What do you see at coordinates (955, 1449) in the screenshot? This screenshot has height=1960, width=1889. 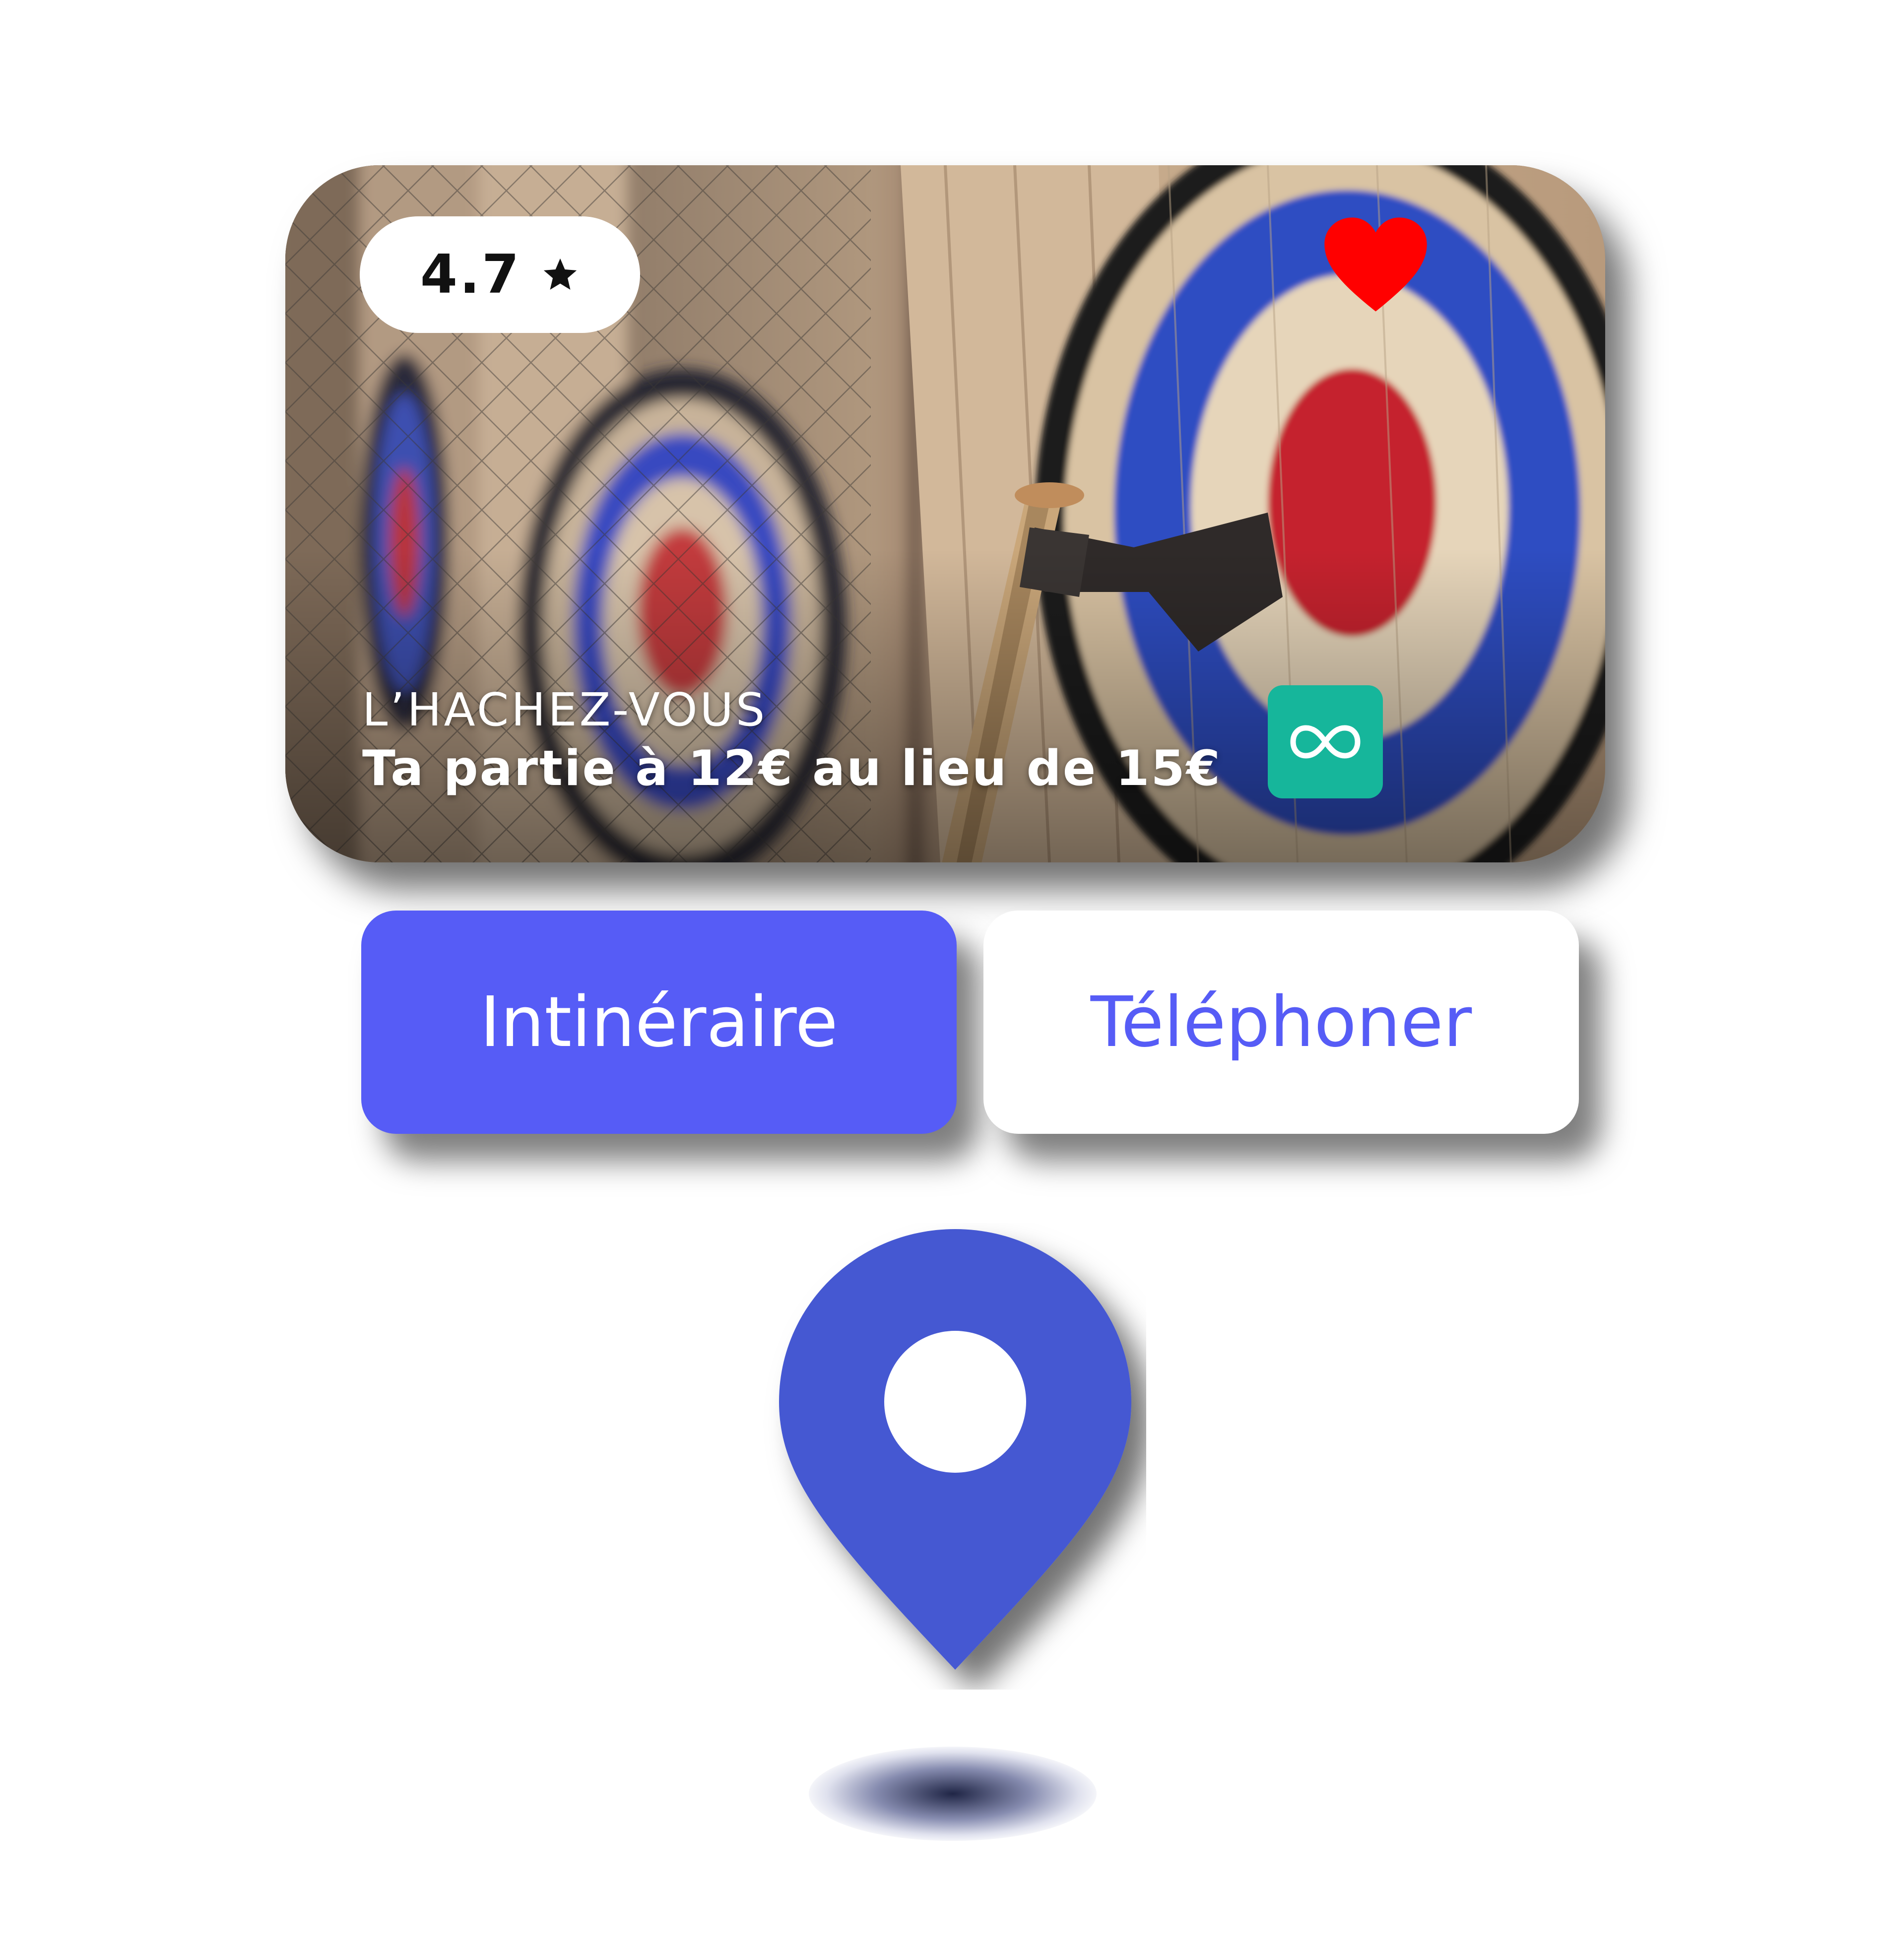 I see `map-pin-icon` at bounding box center [955, 1449].